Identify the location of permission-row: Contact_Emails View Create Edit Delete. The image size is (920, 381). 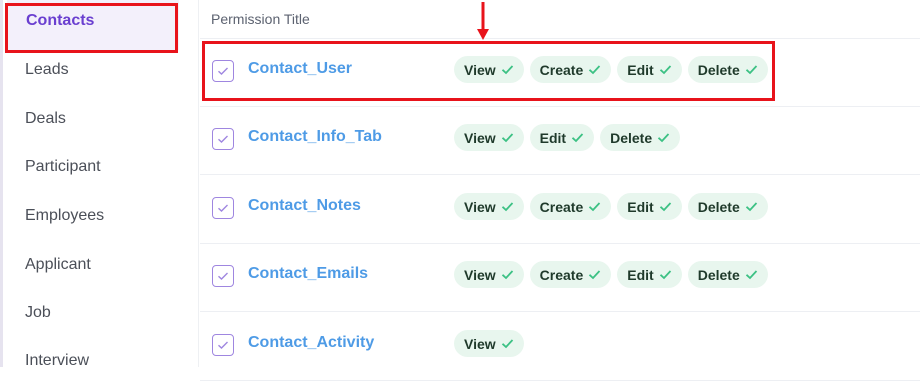
(560, 278).